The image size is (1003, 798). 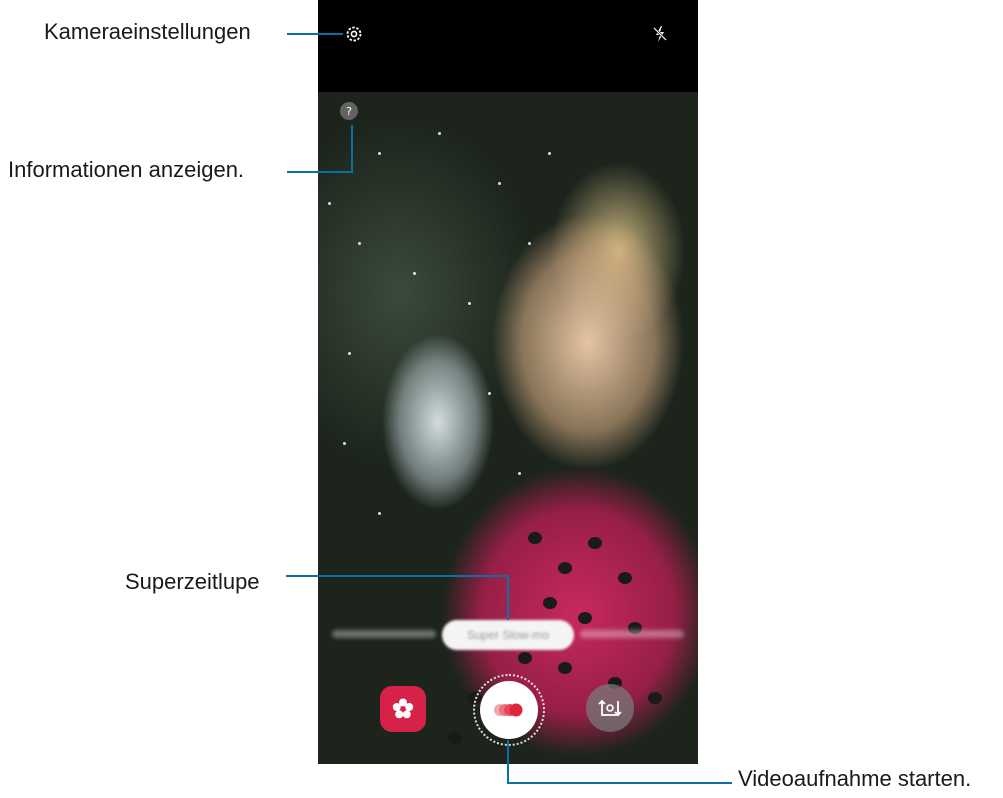 I want to click on mode-chip-label: Super Slow-mo, so click(x=508, y=635).